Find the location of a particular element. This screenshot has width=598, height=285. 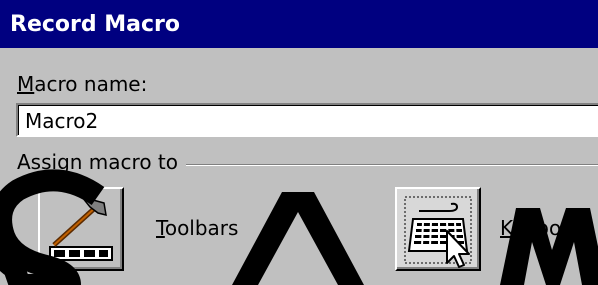

dialog-title: Record Macro is located at coordinates (95, 24).